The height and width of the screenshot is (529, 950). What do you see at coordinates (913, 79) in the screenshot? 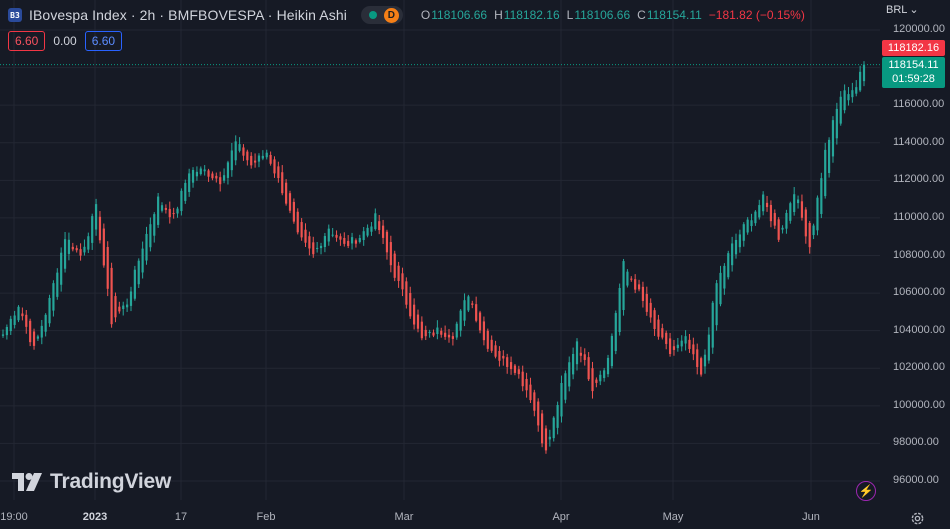
I see `bar-countdown: 01:59:28` at bounding box center [913, 79].